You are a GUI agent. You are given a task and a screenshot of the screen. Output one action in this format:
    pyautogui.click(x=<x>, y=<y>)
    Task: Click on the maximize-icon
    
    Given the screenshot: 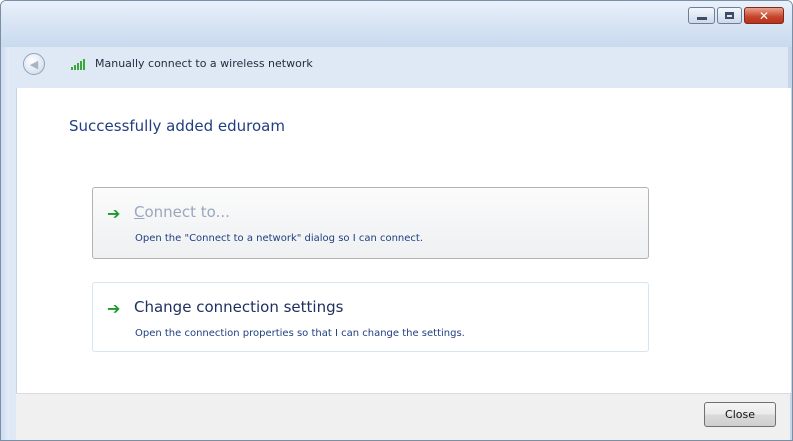 What is the action you would take?
    pyautogui.click(x=729, y=15)
    